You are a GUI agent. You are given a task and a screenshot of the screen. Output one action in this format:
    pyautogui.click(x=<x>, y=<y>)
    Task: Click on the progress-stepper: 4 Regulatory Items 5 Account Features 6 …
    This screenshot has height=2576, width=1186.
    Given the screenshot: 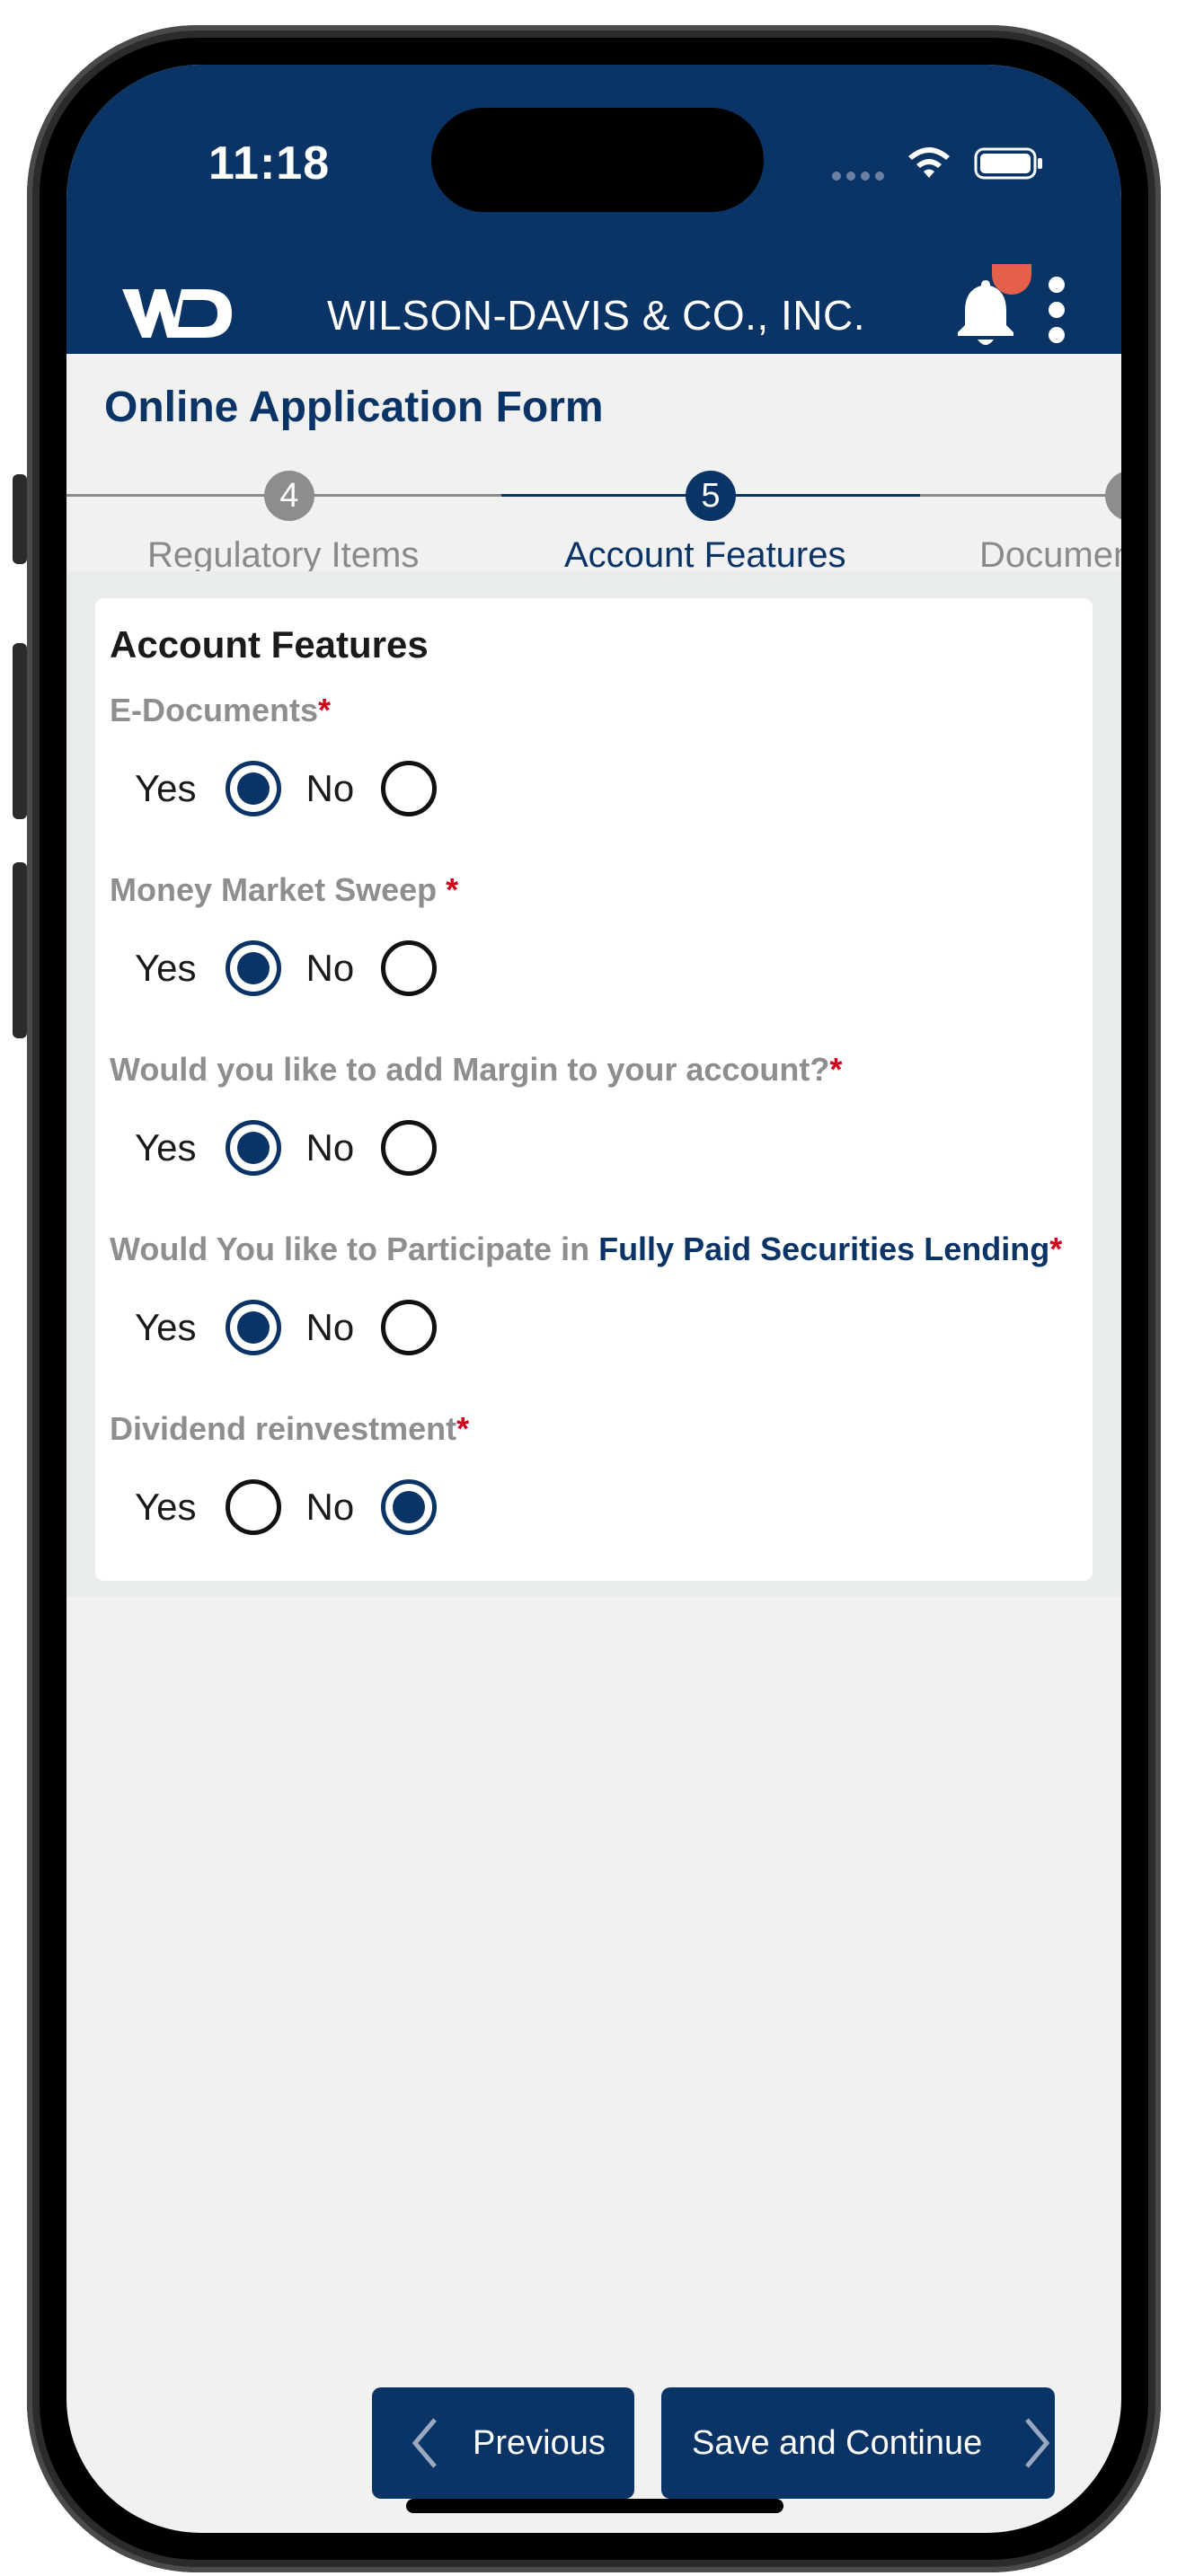 What is the action you would take?
    pyautogui.click(x=593, y=517)
    